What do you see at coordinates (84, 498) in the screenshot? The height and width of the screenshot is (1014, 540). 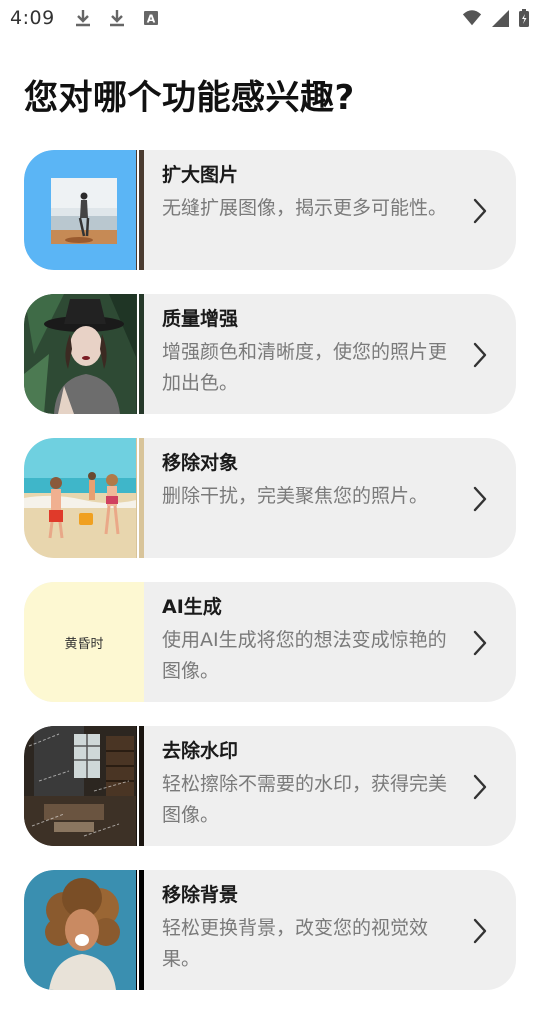 I see `kids-beach-image` at bounding box center [84, 498].